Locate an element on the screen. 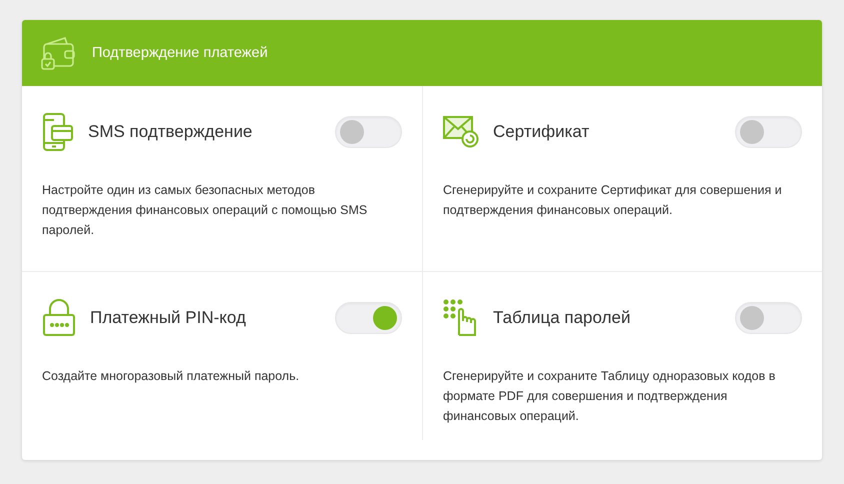 The height and width of the screenshot is (484, 844). method-description: Настройте один из самых безопасных методов подтверждения финансовых операций с помощью SMS паролей. is located at coordinates (205, 210).